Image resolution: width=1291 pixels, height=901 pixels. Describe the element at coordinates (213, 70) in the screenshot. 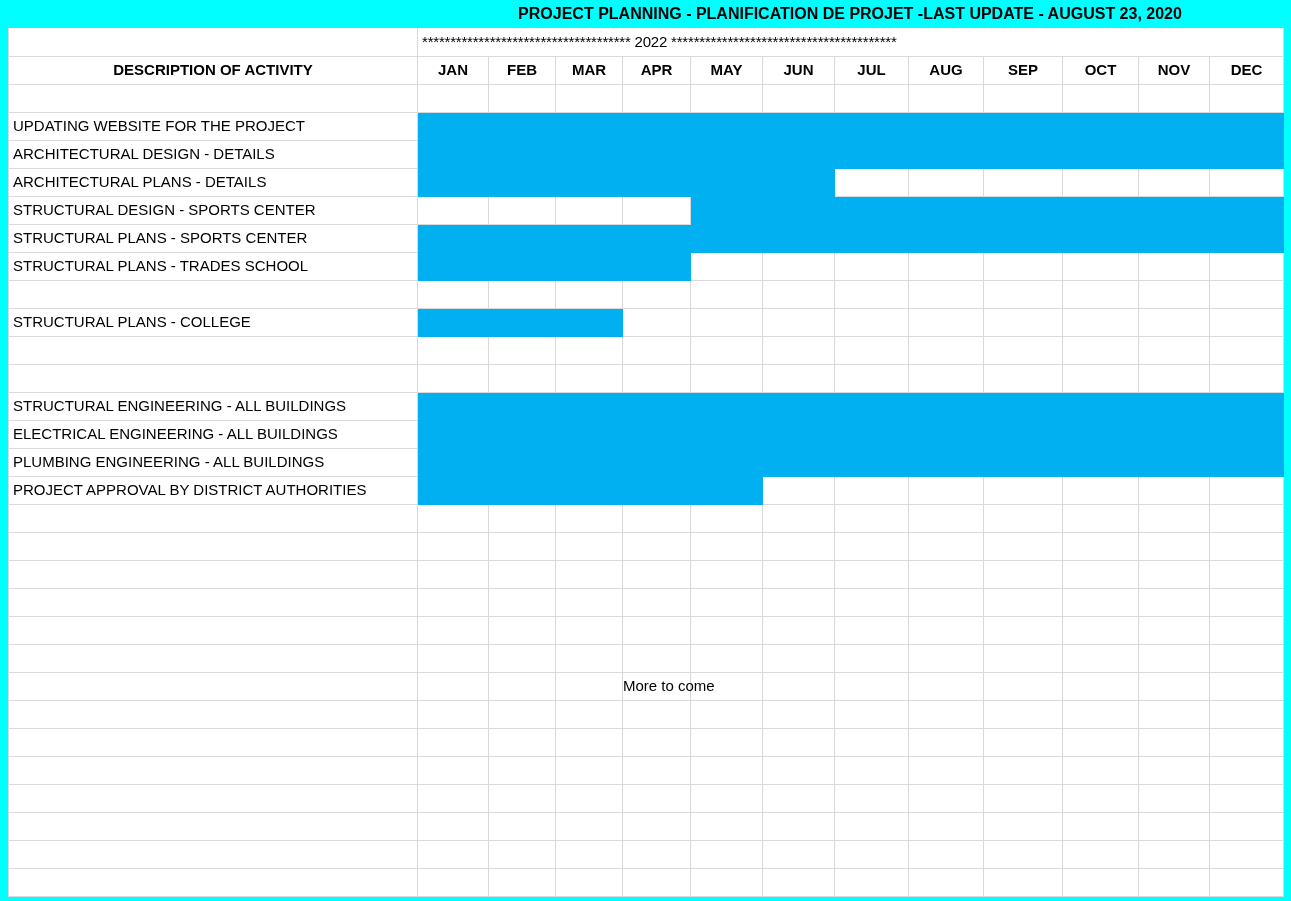

I see `column-header: DESCRIPTION OF ACTIVITY` at that location.